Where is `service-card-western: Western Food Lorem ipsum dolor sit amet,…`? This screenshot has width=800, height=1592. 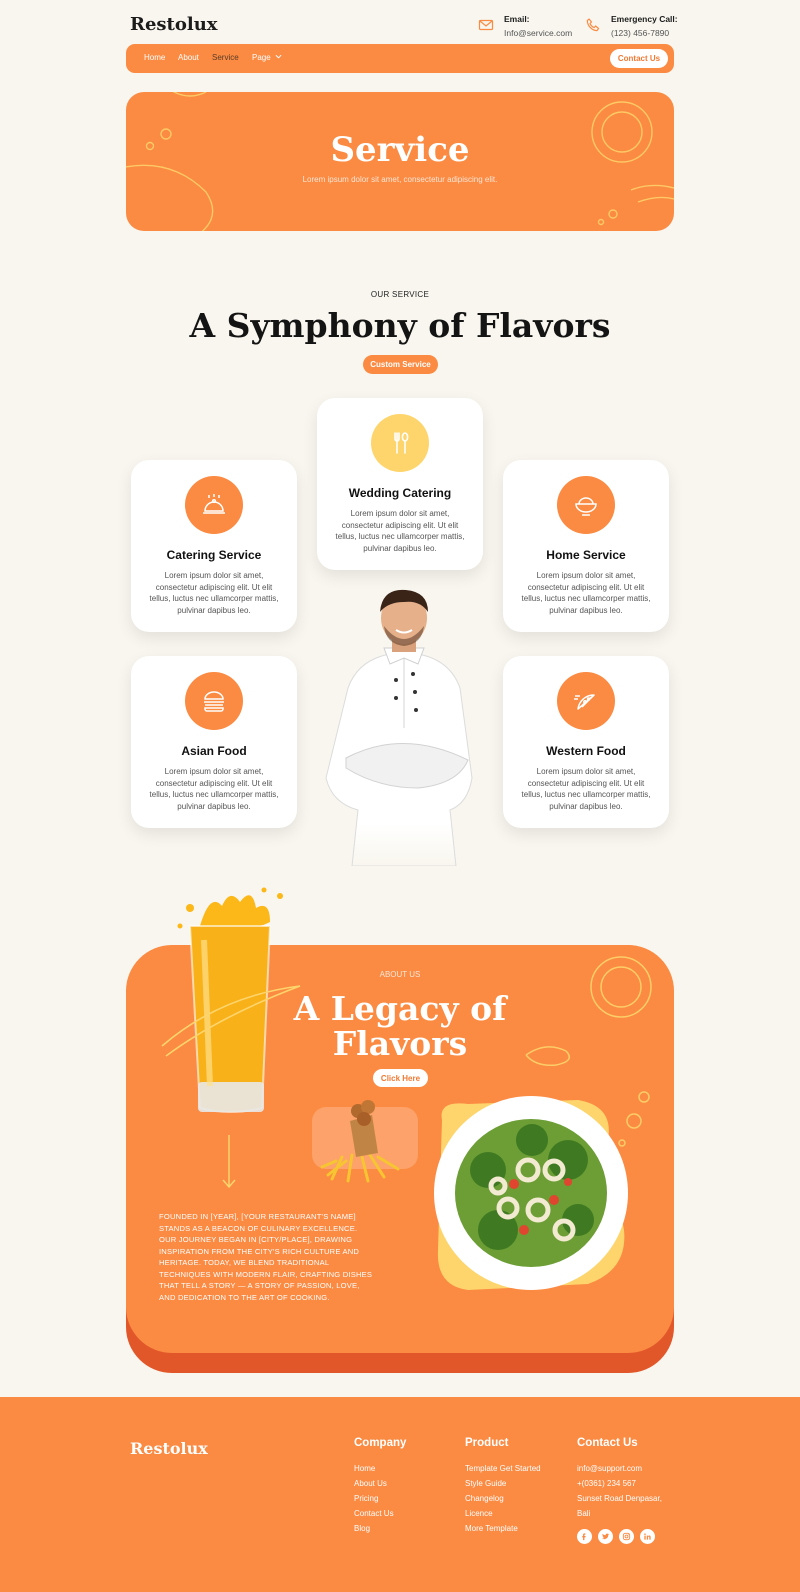 service-card-western: Western Food Lorem ipsum dolor sit amet,… is located at coordinates (586, 742).